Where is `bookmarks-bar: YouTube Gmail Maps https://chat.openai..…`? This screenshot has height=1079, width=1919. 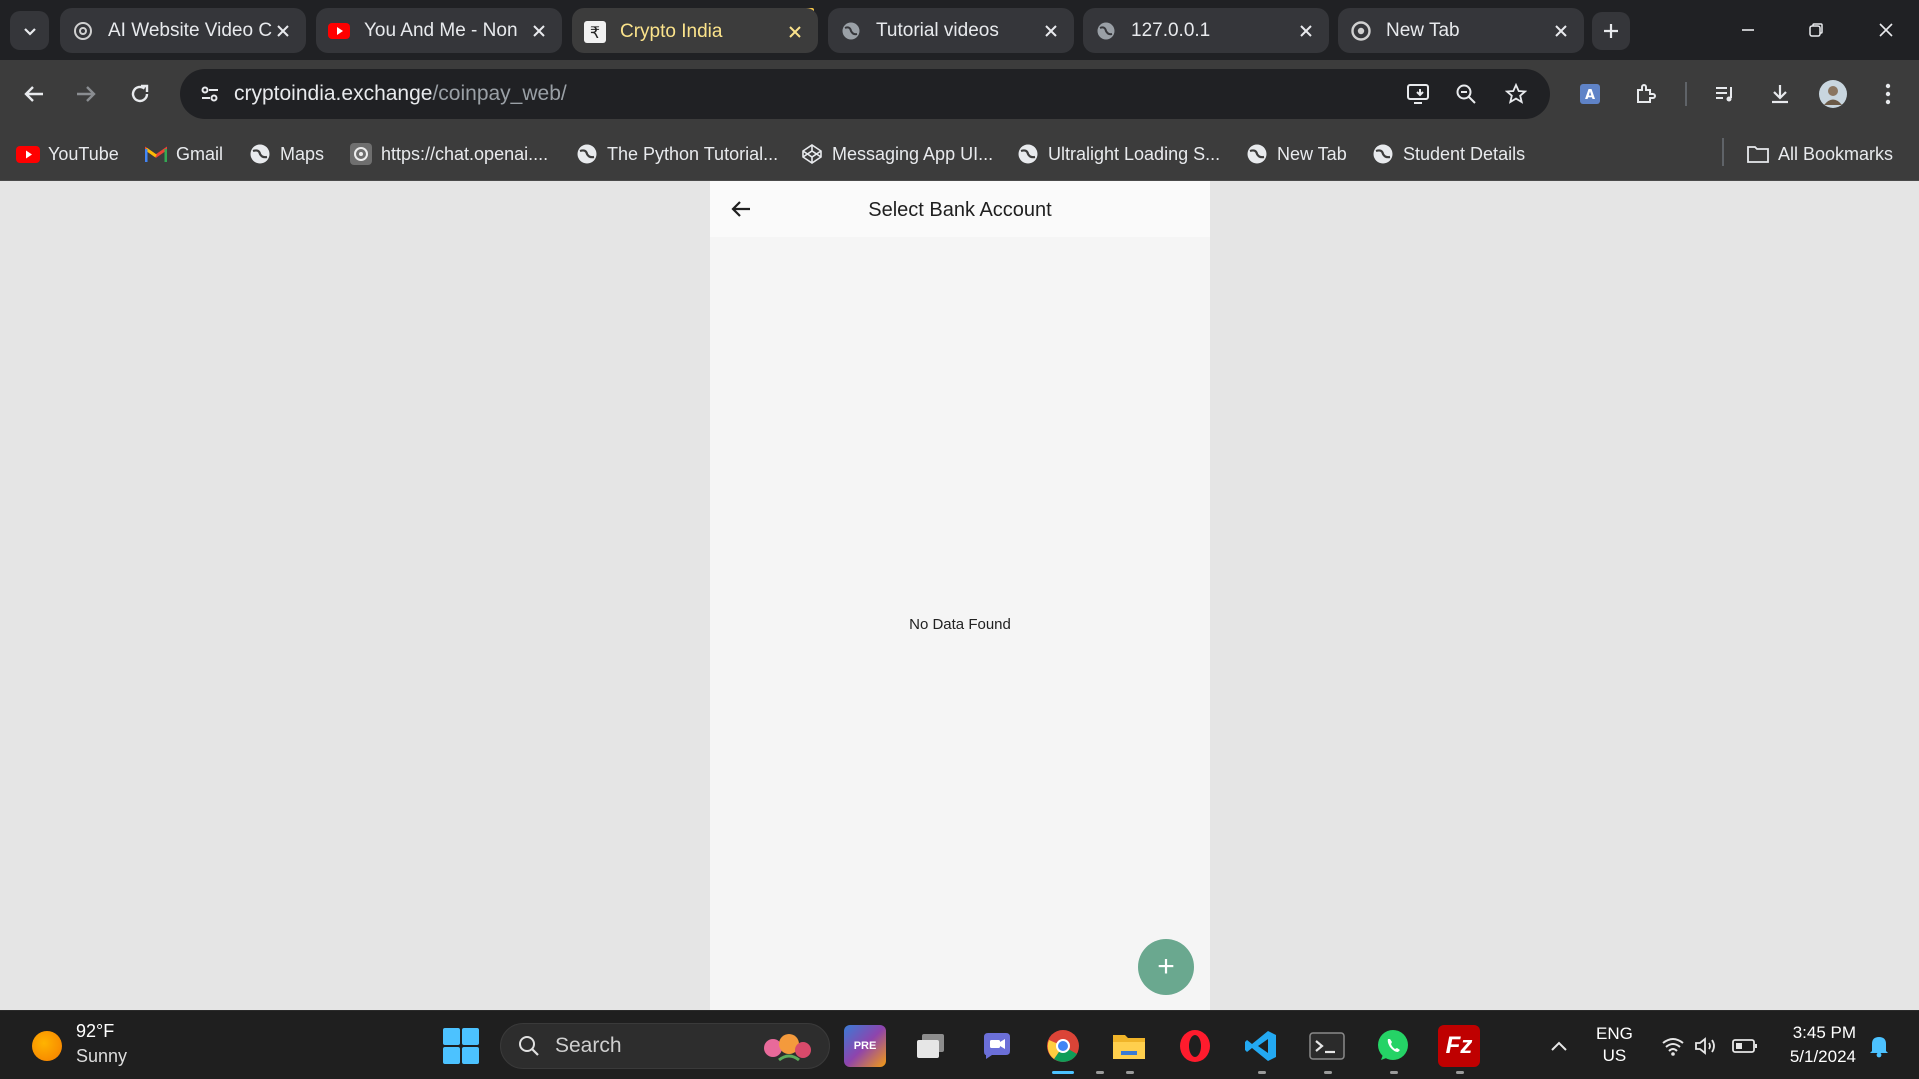
bookmarks-bar: YouTube Gmail Maps https://chat.openai..… is located at coordinates (959, 154).